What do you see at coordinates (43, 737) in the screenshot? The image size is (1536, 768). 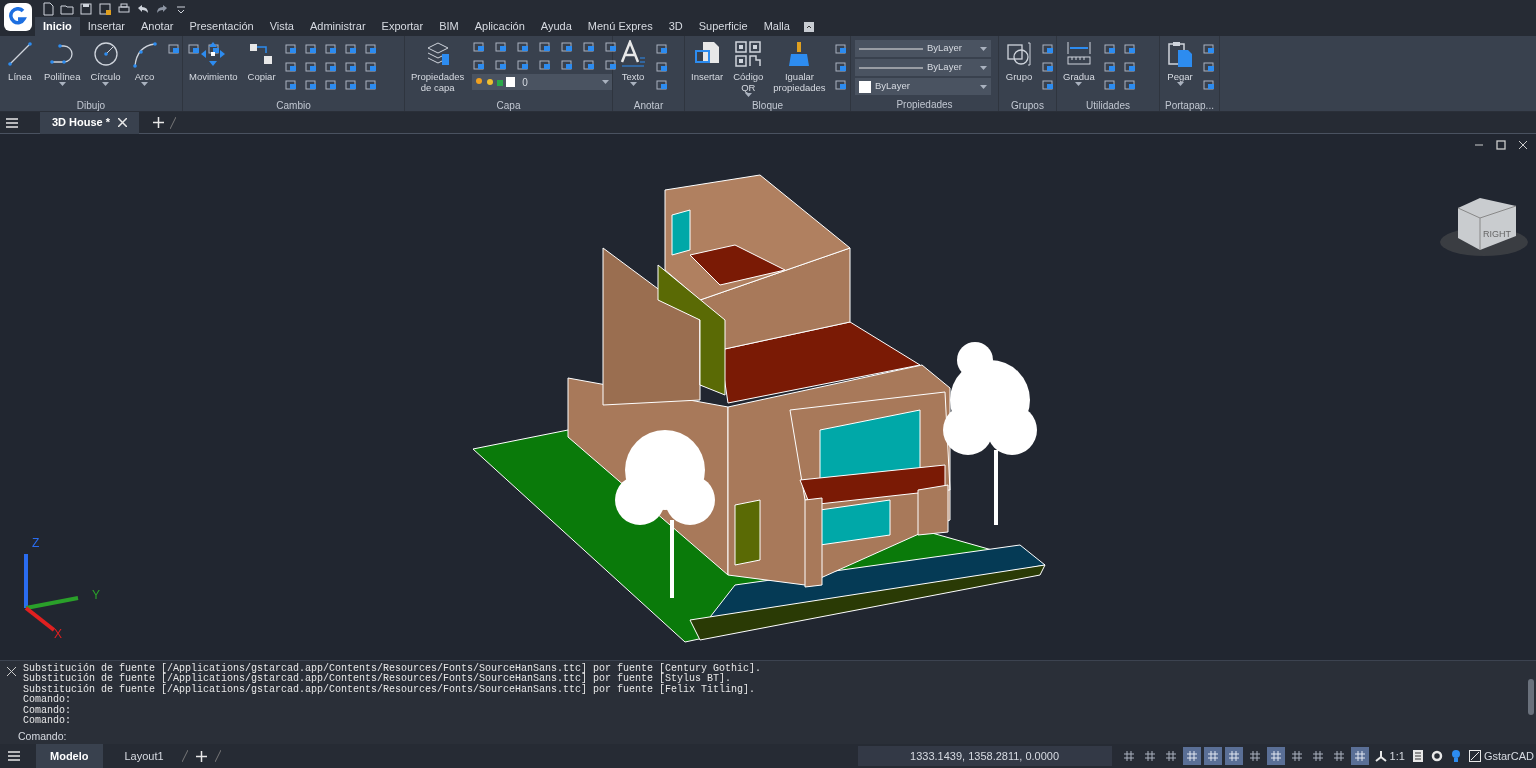 I see `command-prompt: Comando:` at bounding box center [43, 737].